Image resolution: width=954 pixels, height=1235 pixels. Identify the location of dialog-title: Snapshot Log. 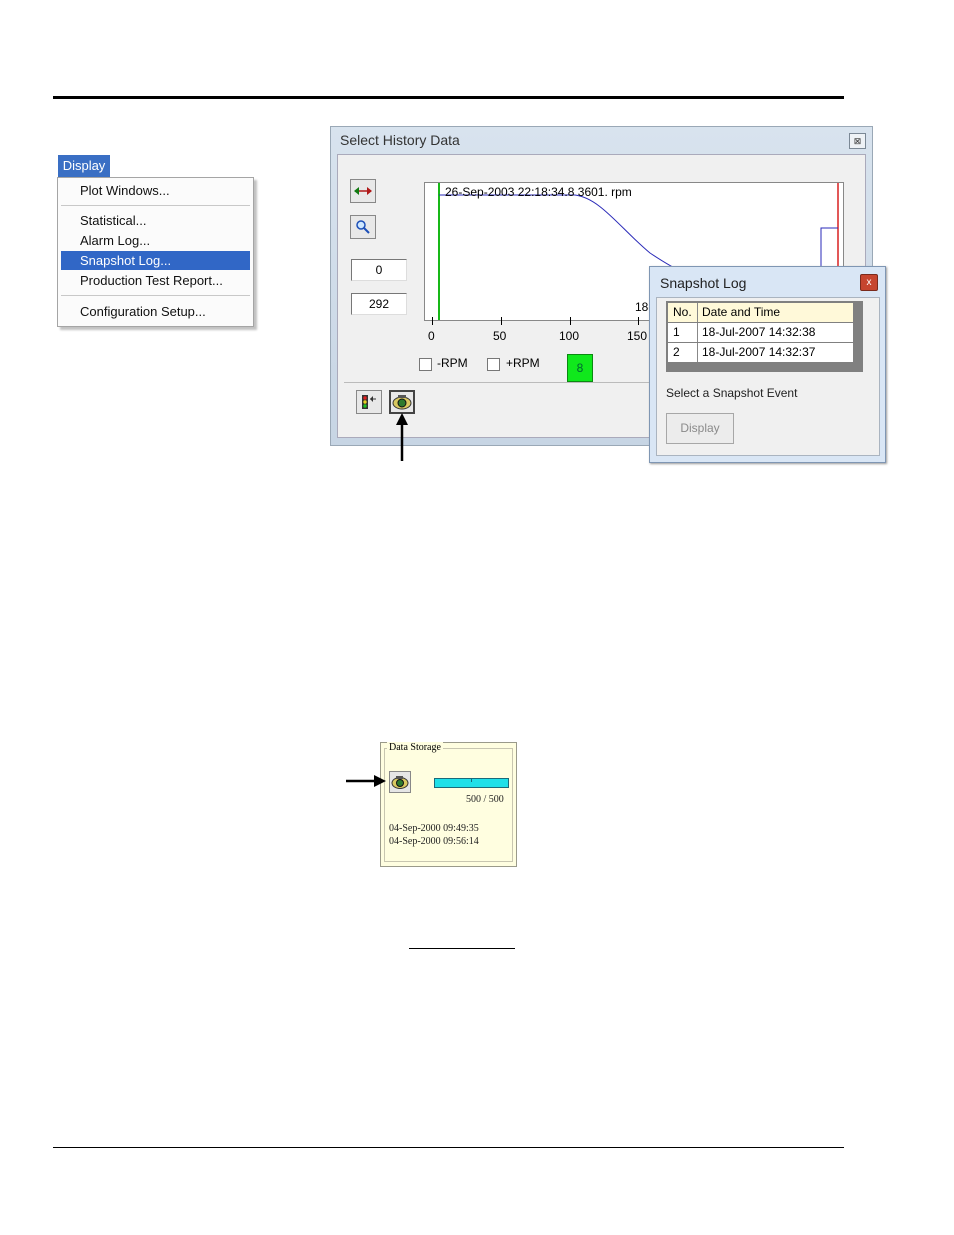
(703, 283).